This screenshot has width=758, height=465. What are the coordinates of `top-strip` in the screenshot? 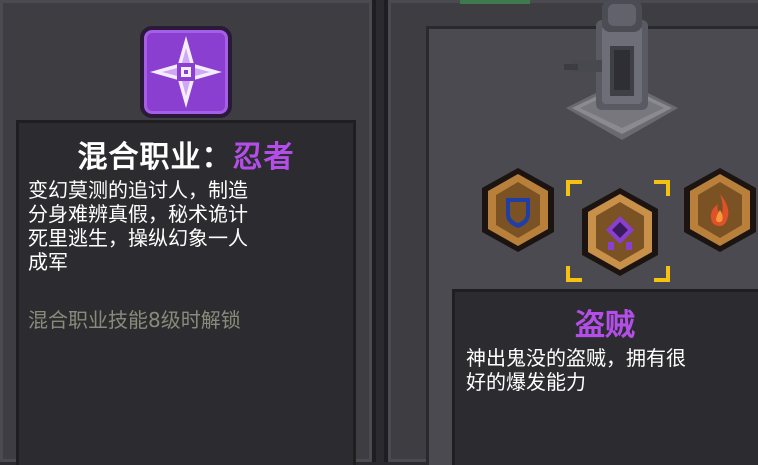 It's located at (495, 2).